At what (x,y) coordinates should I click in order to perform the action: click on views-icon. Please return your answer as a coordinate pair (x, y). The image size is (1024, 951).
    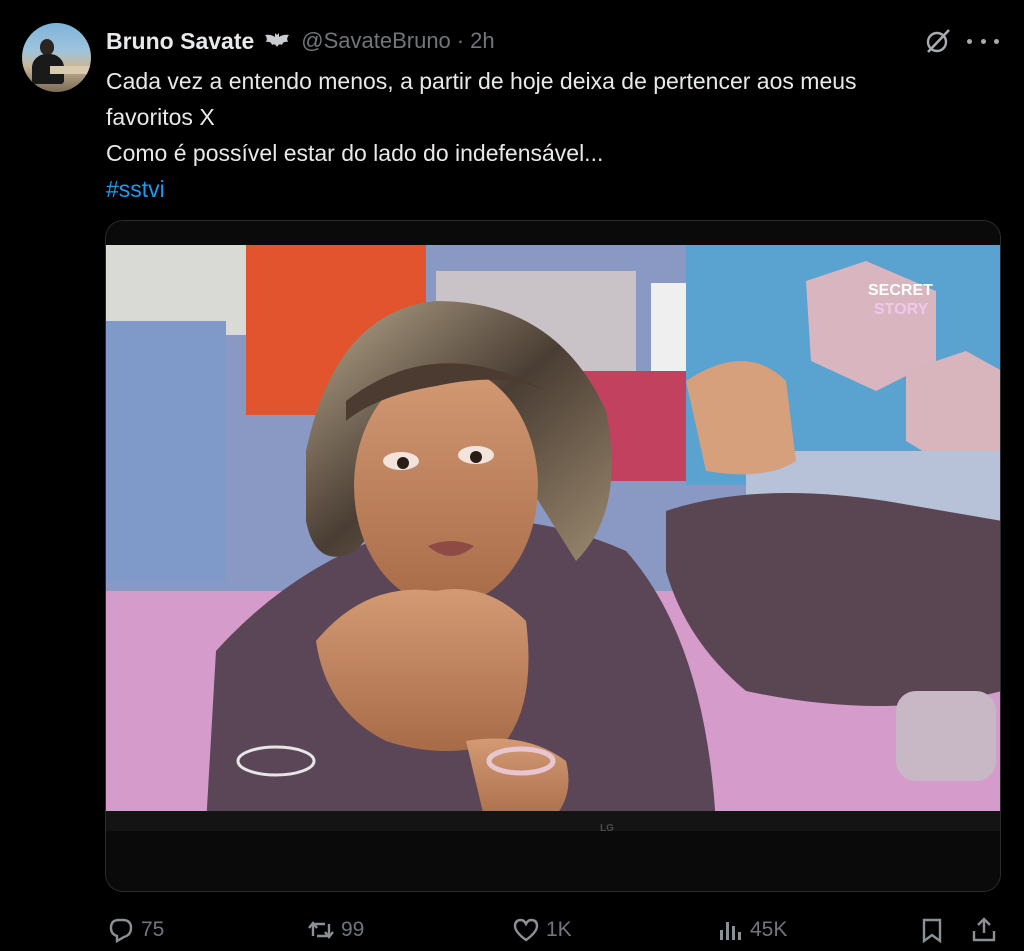
    Looking at the image, I should click on (730, 931).